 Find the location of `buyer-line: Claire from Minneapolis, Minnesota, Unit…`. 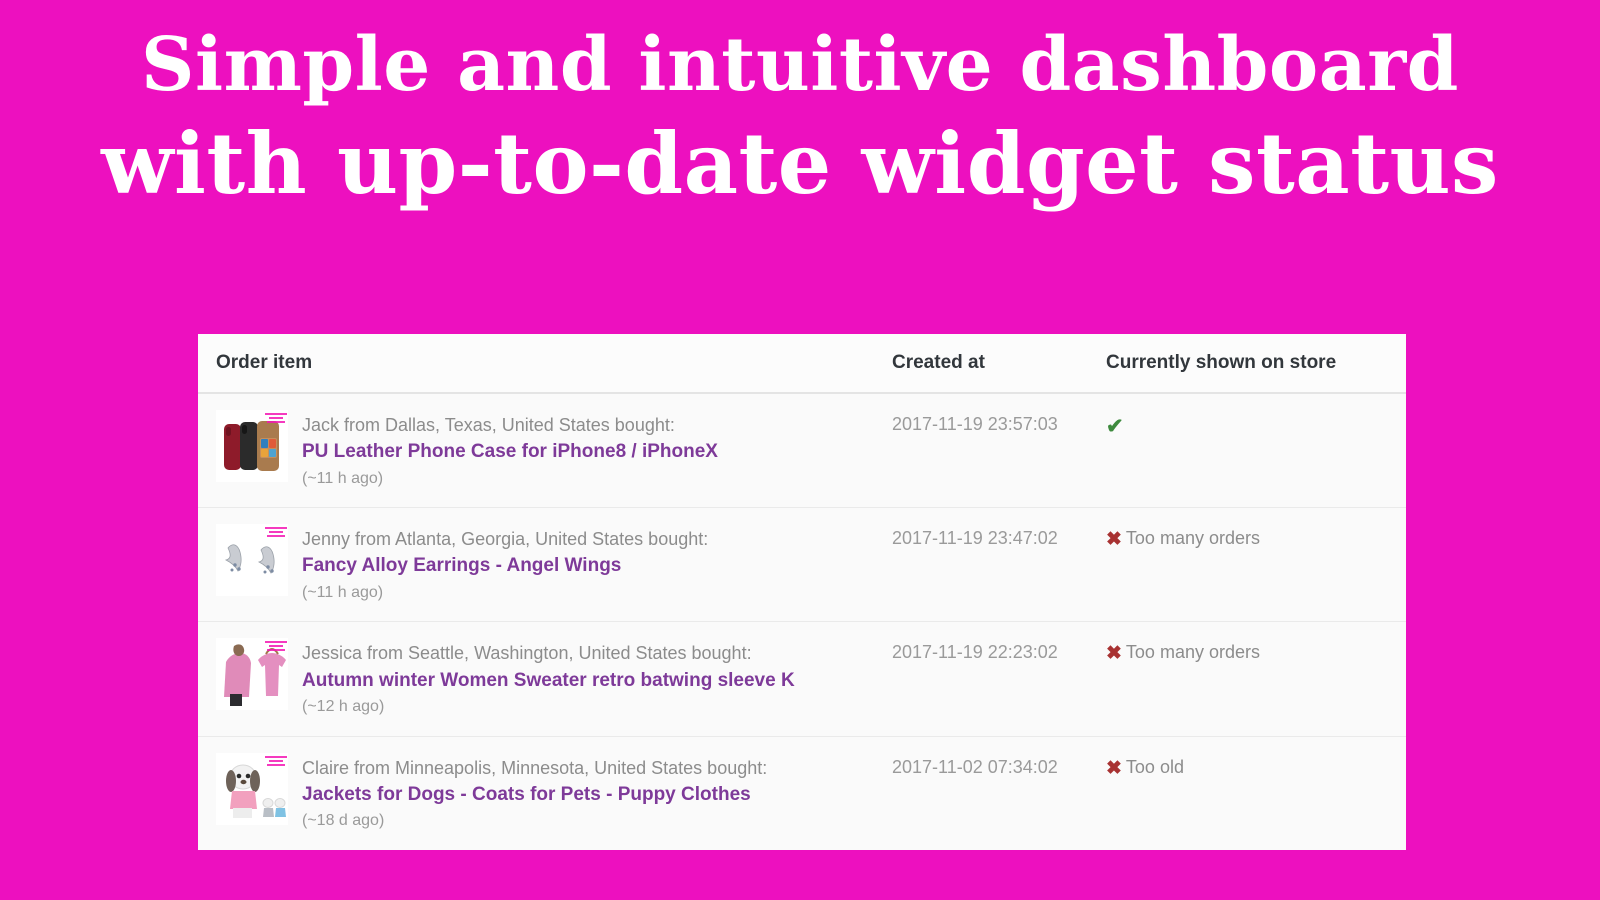

buyer-line: Claire from Minneapolis, Minnesota, Unit… is located at coordinates (535, 767).